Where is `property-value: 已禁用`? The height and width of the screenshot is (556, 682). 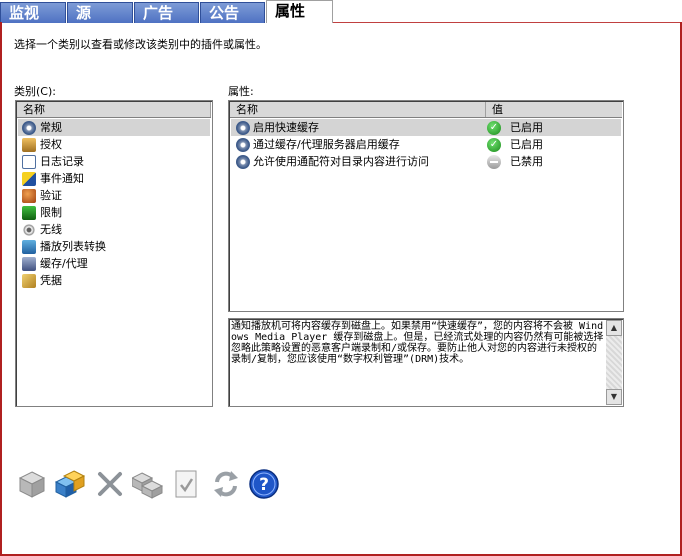
property-value: 已禁用 is located at coordinates (526, 161).